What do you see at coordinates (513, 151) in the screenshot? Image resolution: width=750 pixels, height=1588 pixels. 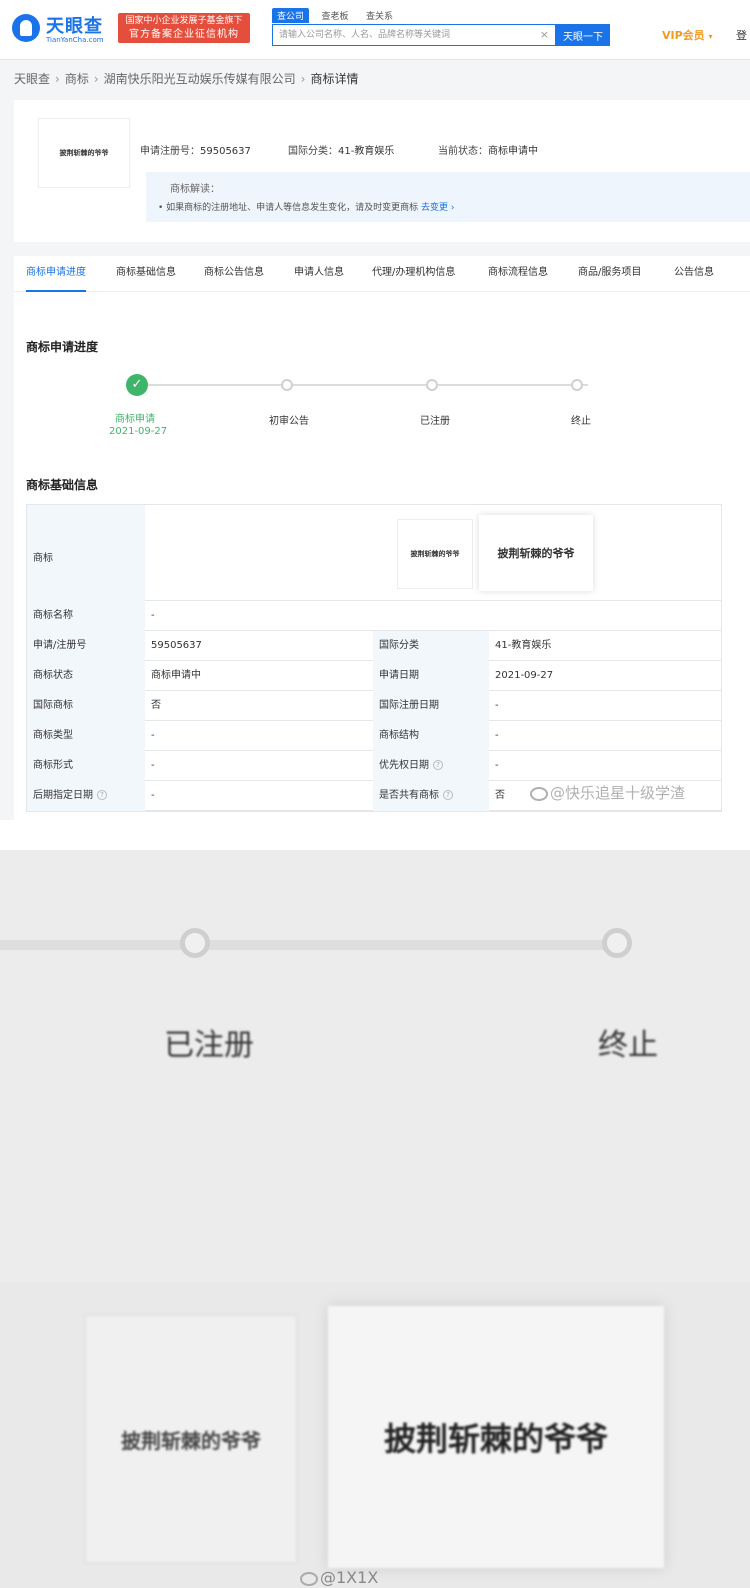 I see `summary-status-value: 商标申请中` at bounding box center [513, 151].